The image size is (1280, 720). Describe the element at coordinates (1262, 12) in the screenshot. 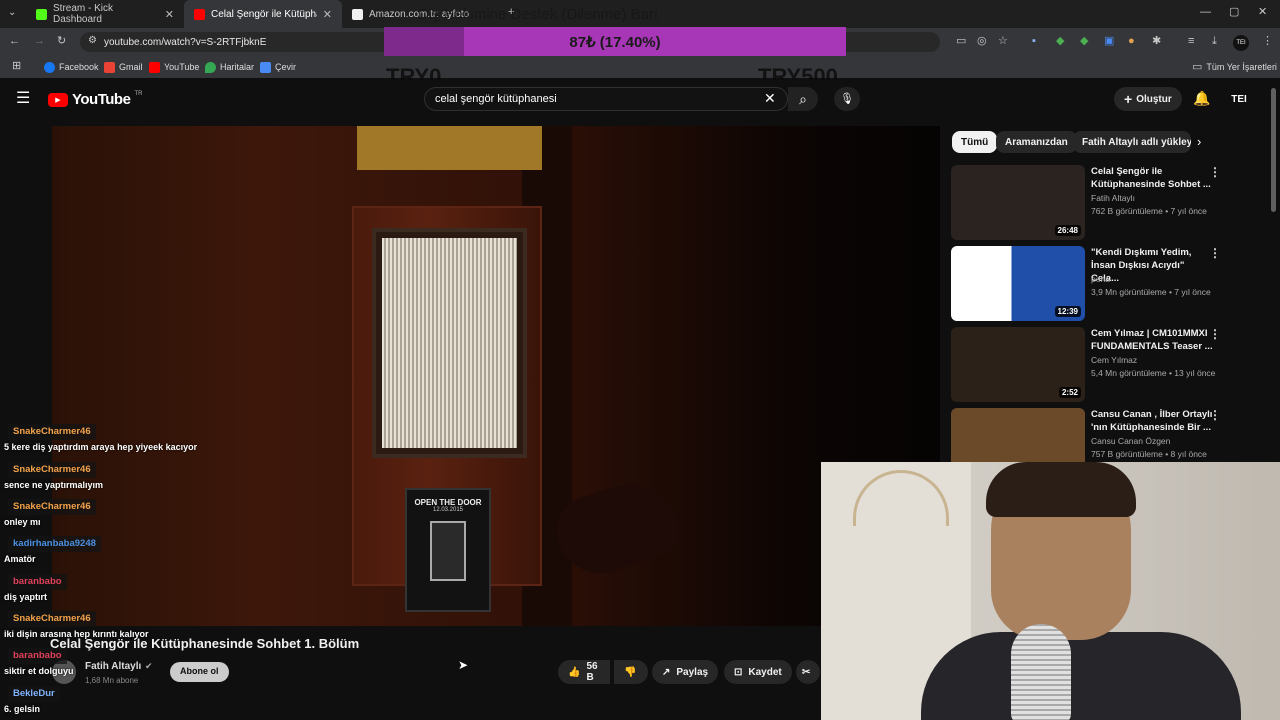

I see `close-window-icon: ✕` at that location.